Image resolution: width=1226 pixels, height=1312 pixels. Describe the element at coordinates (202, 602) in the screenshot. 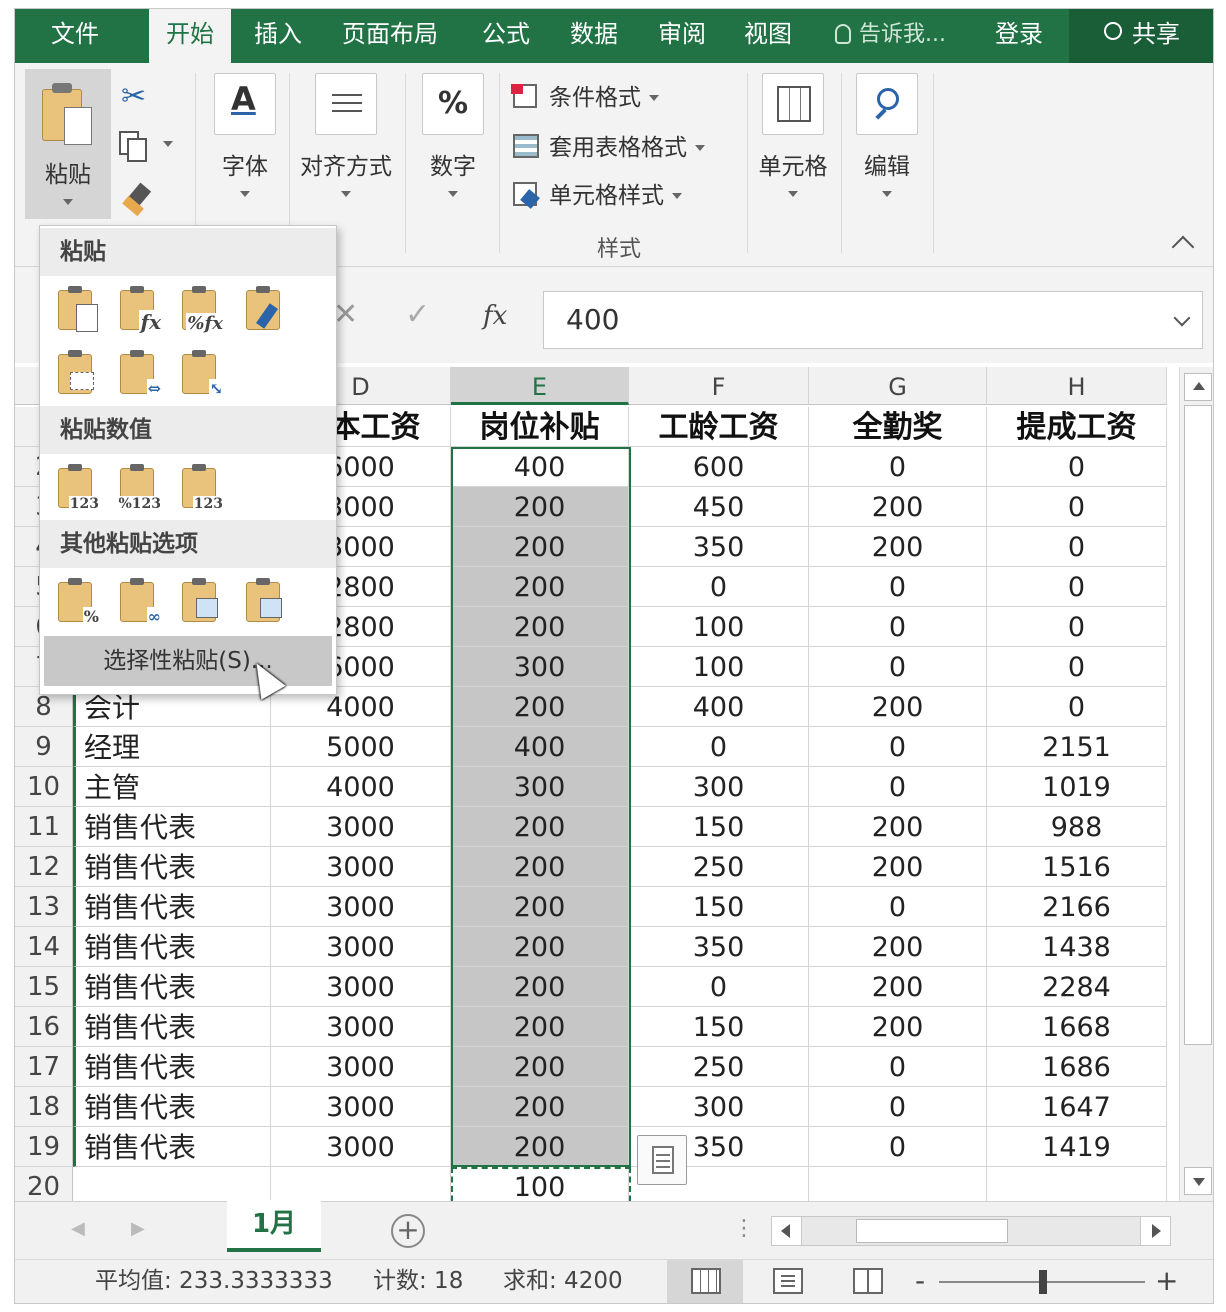

I see `paste-picture-icon` at that location.